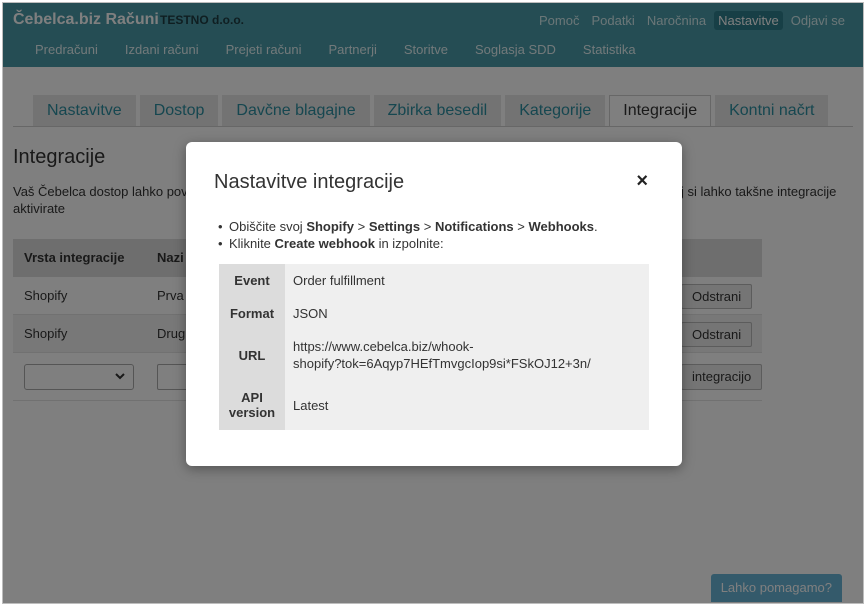 This screenshot has width=866, height=606. I want to click on field-row-api-version: API version Latest, so click(434, 405).